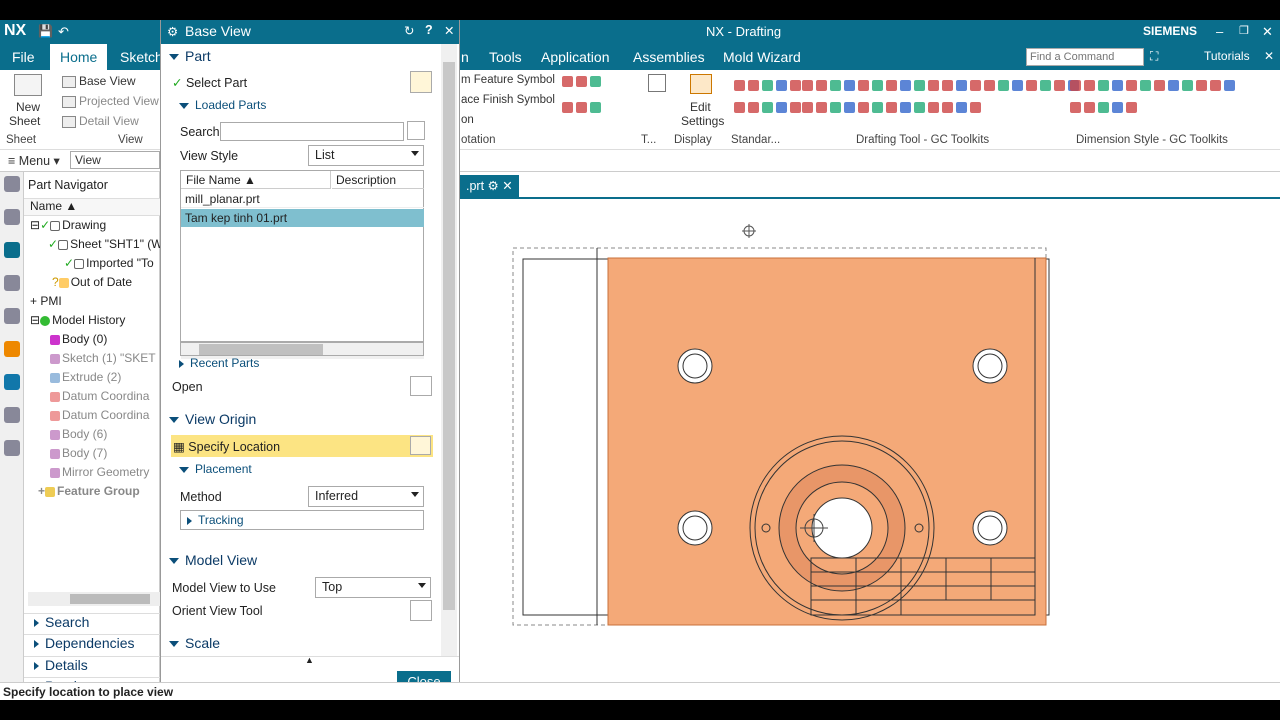 The width and height of the screenshot is (1280, 720). Describe the element at coordinates (669, 57) in the screenshot. I see `tab-assemblies: Assemblies` at that location.